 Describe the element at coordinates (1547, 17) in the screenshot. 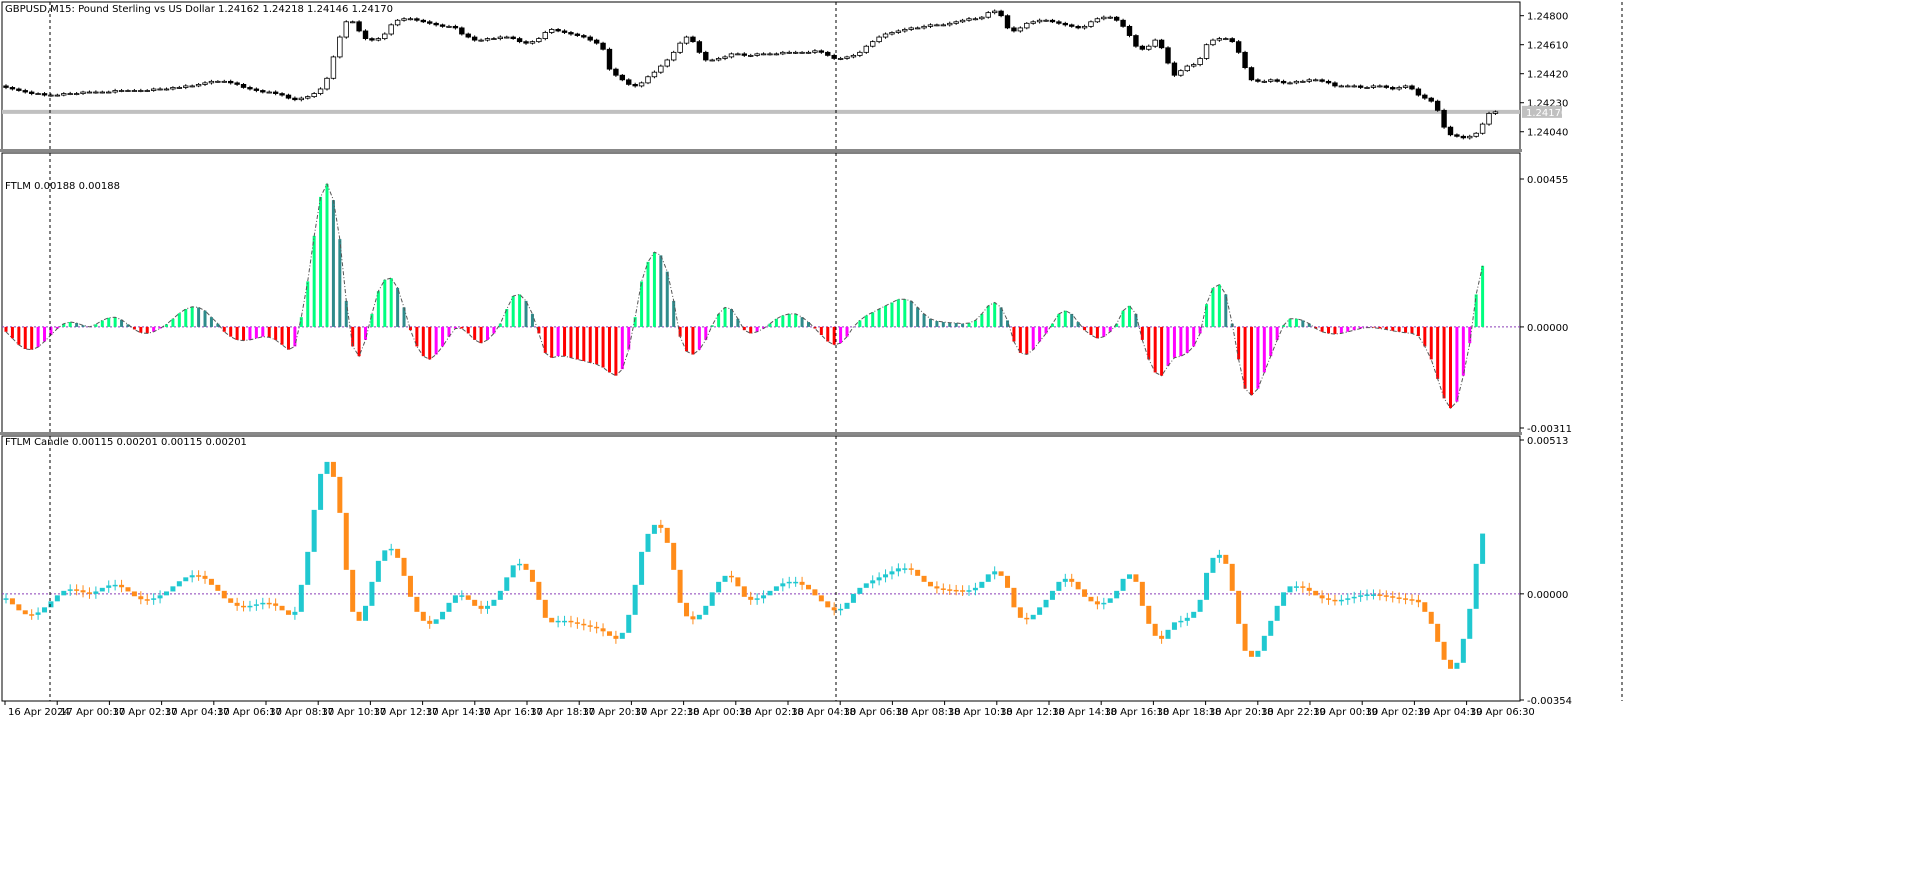

I see `price-axis-label: 1.24800` at that location.